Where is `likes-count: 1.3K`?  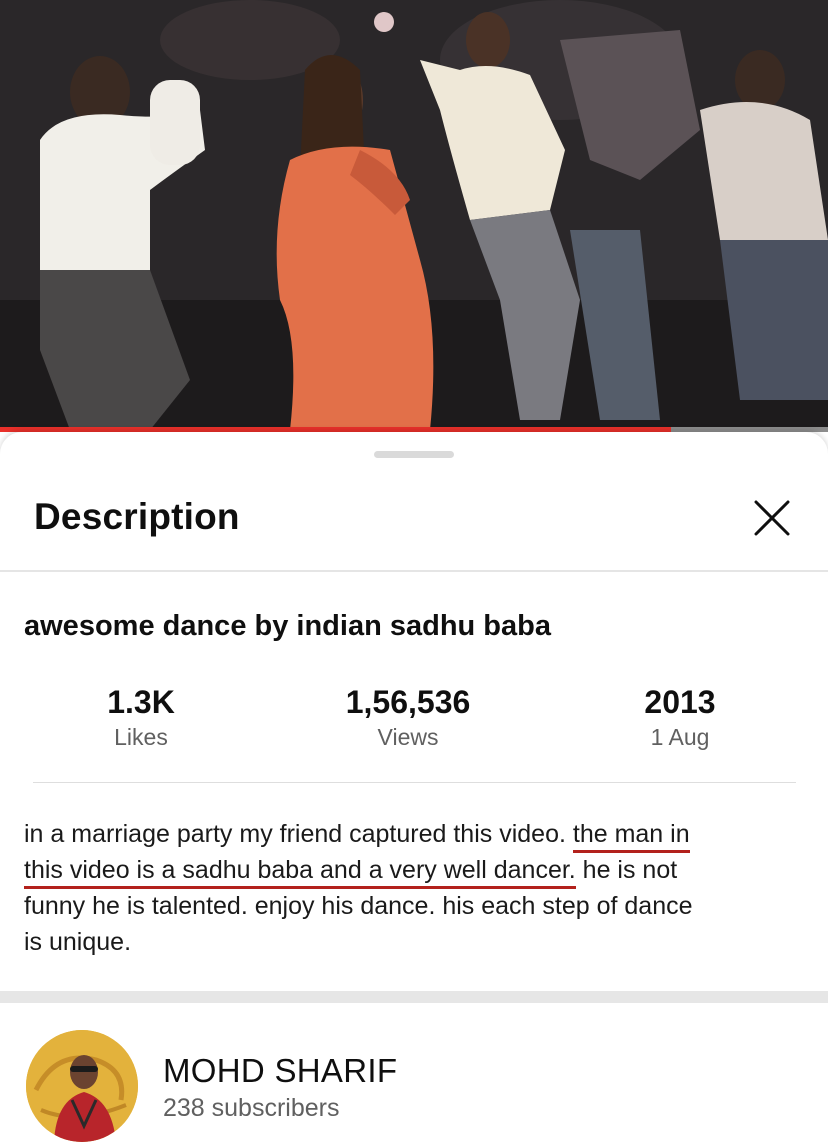
likes-count: 1.3K is located at coordinates (141, 702).